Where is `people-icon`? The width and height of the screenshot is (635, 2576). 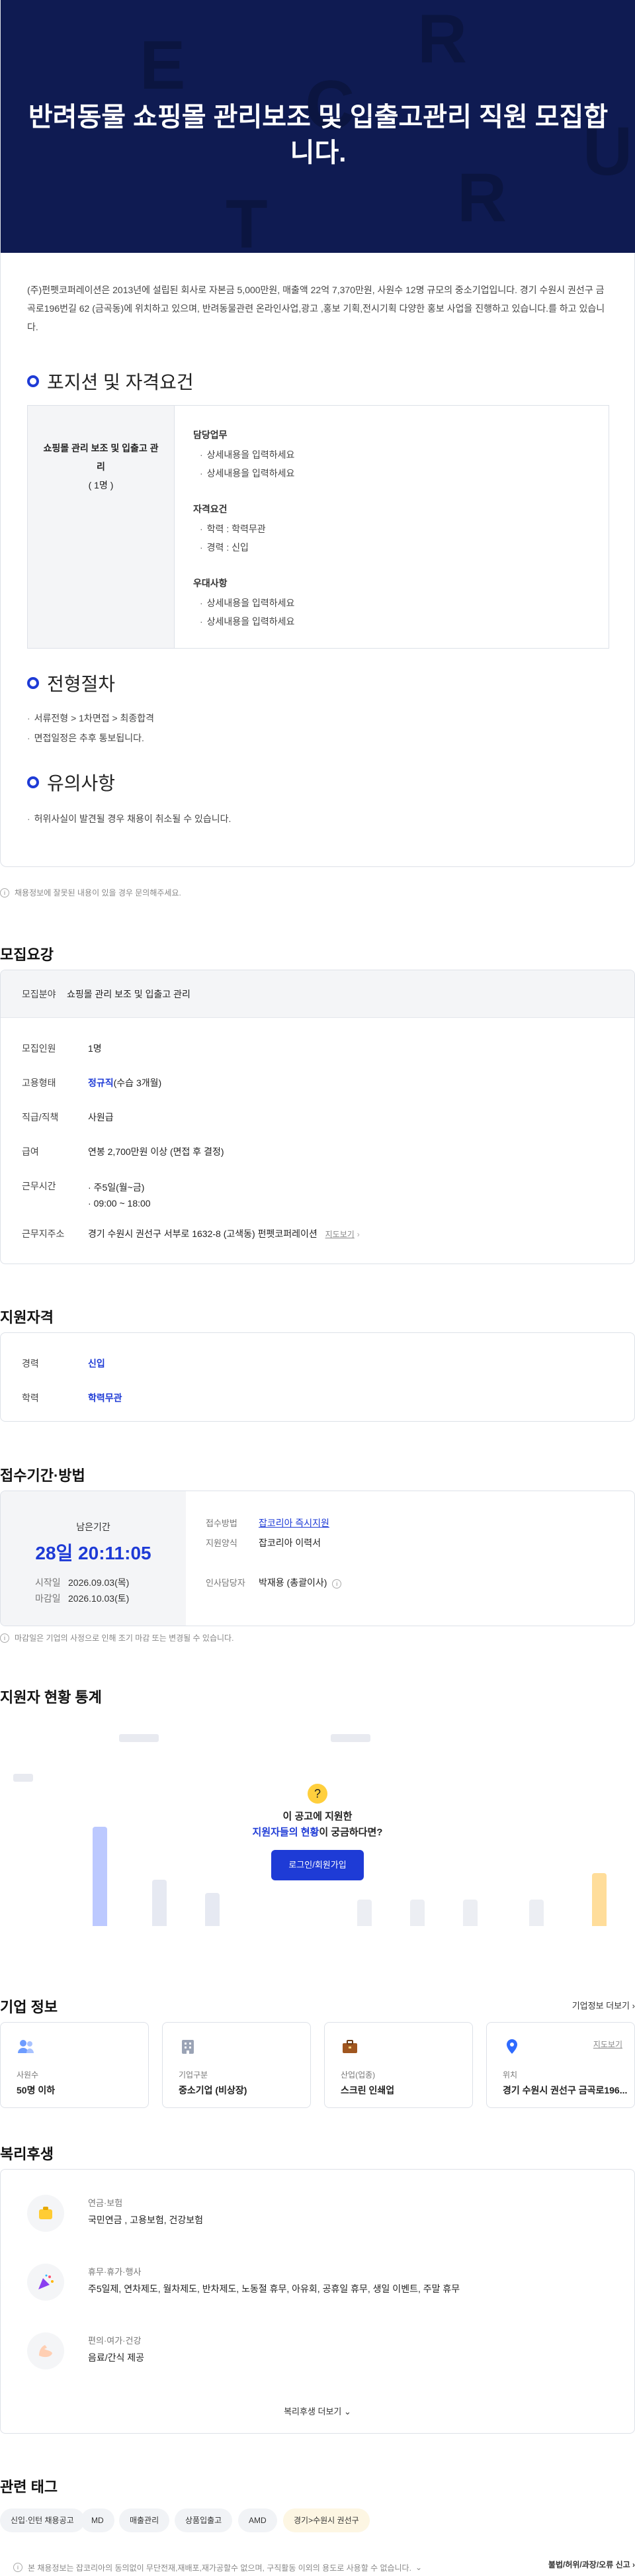
people-icon is located at coordinates (26, 2046).